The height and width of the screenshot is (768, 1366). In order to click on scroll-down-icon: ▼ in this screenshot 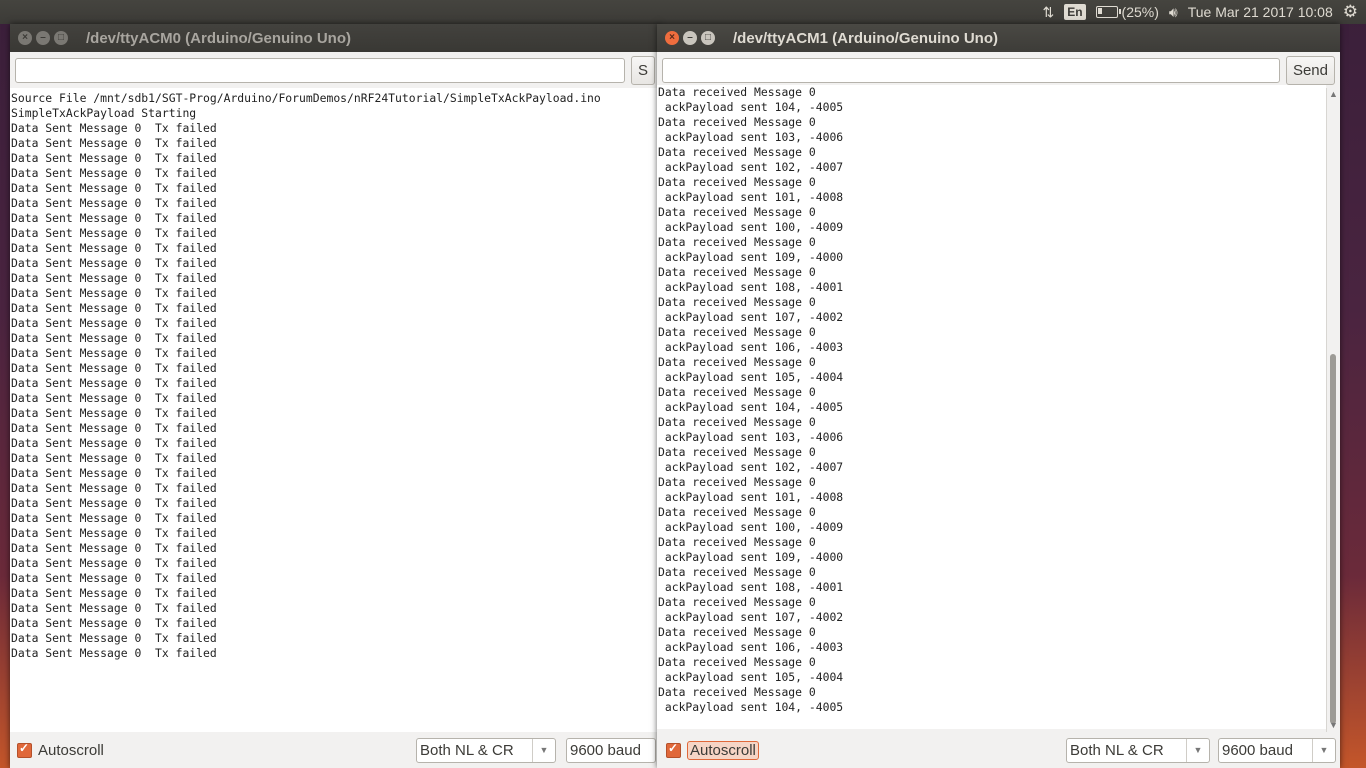, I will do `click(1333, 725)`.